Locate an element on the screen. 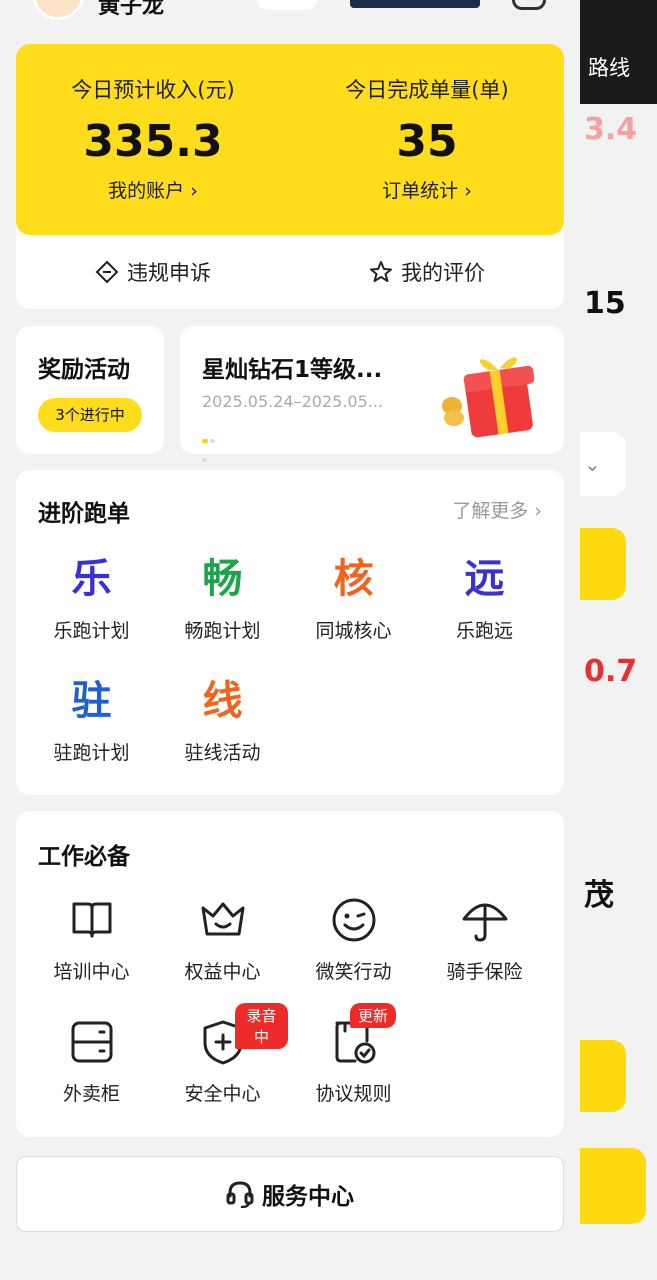  background-value: 15 is located at coordinates (605, 303).